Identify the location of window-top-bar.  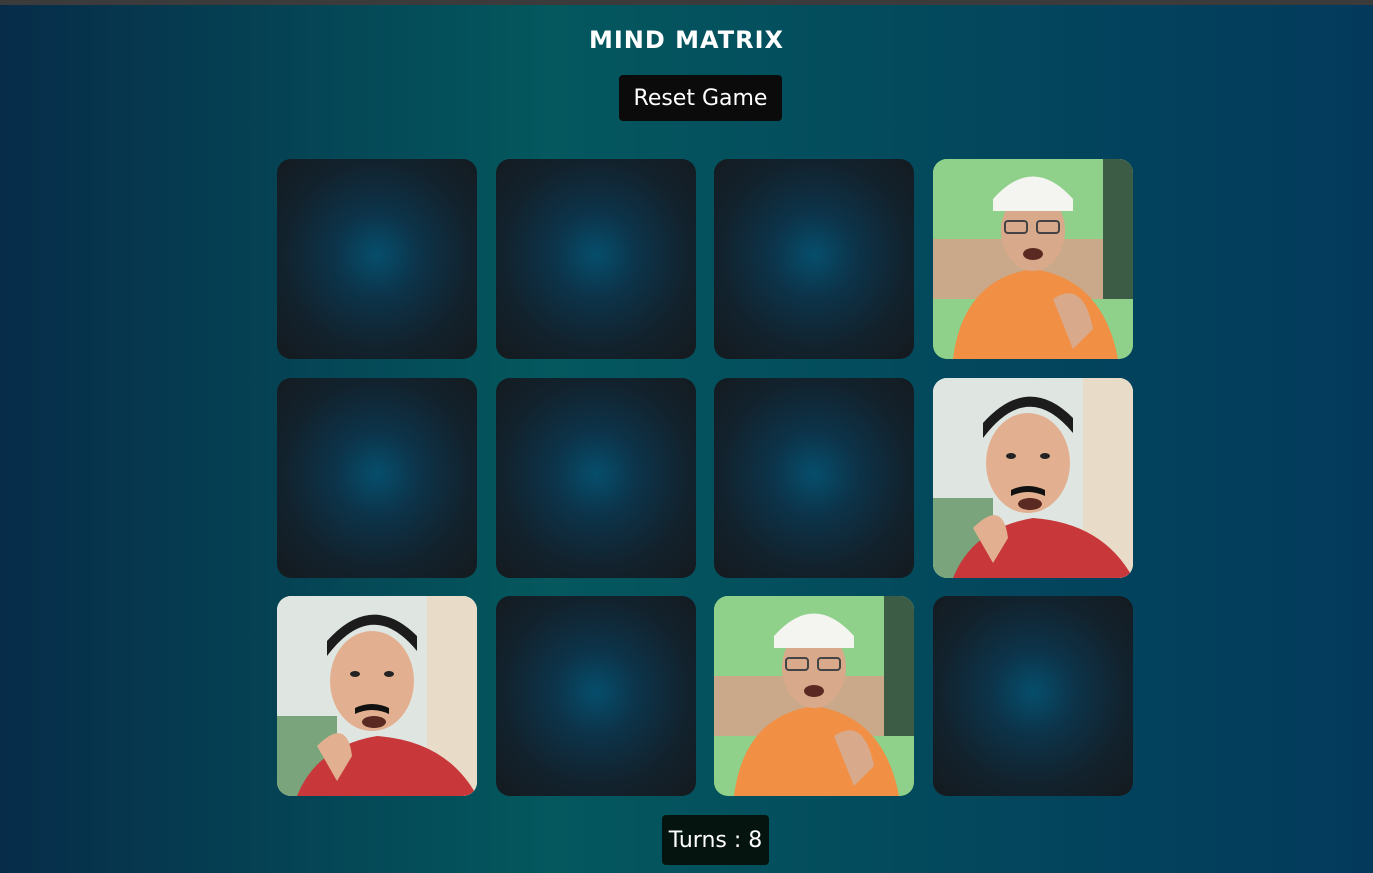
(686, 2).